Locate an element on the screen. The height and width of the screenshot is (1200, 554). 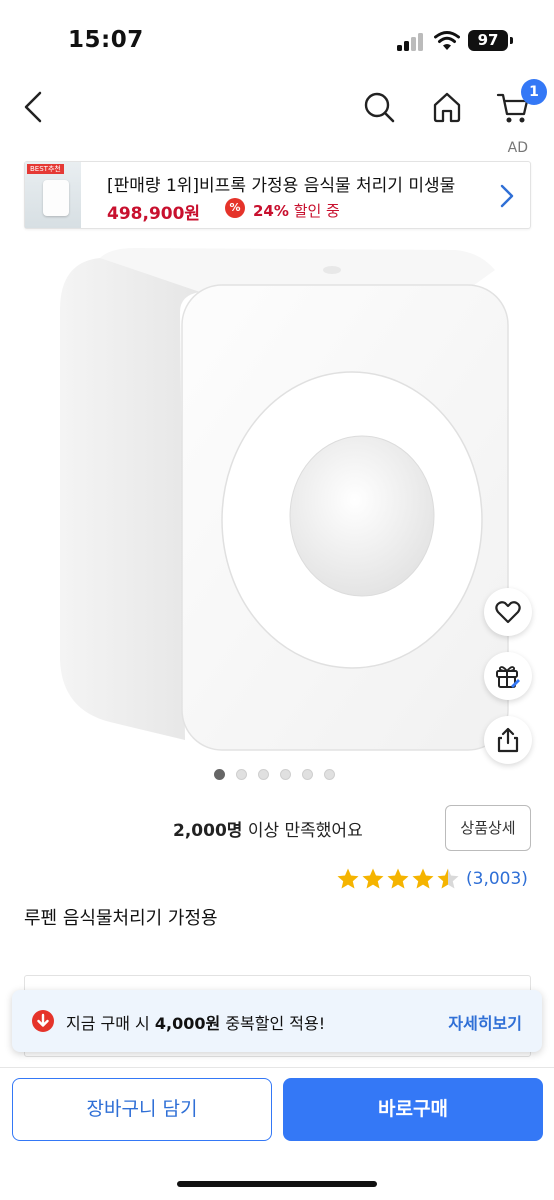
back-icon is located at coordinates (33, 107).